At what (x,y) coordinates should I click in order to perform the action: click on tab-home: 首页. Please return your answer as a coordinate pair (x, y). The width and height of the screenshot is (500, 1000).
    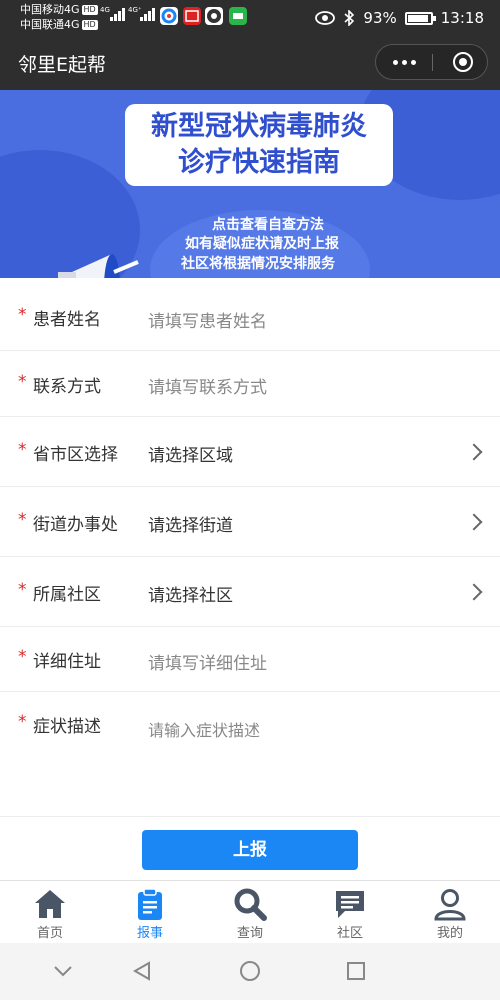
    Looking at the image, I should click on (50, 912).